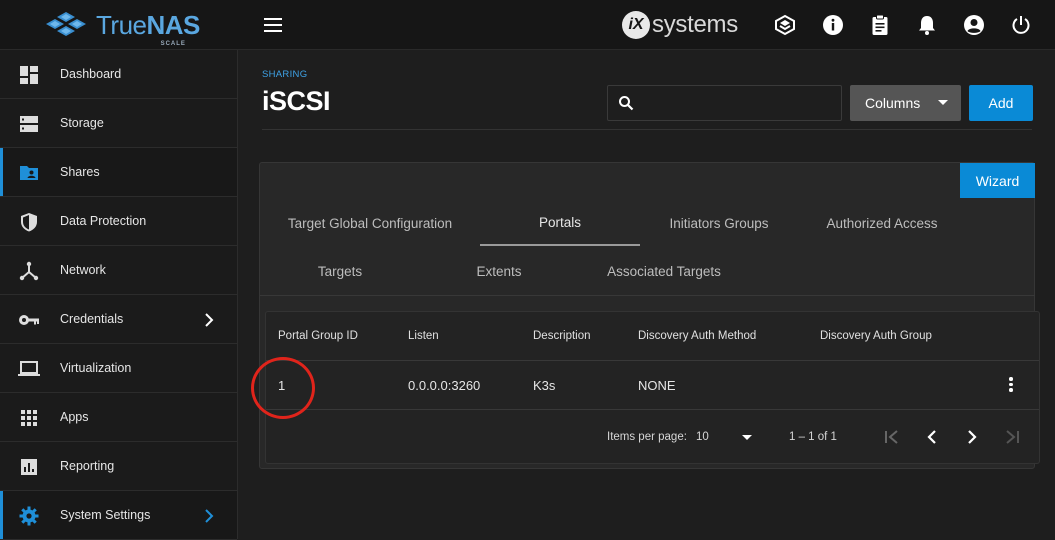 This screenshot has height=540, width=1055. What do you see at coordinates (647, 129) in the screenshot?
I see `title-divider` at bounding box center [647, 129].